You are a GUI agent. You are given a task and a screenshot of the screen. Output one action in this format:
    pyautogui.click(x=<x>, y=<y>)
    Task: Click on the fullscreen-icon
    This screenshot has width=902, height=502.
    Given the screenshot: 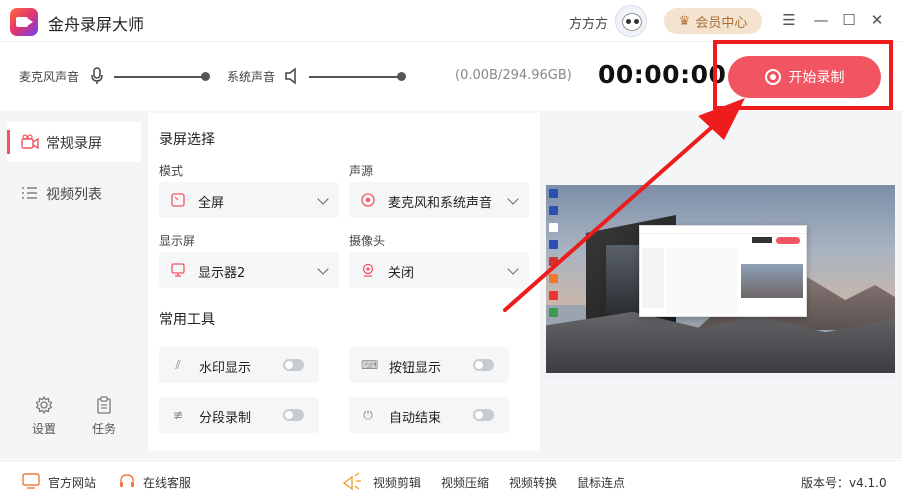 What is the action you would take?
    pyautogui.click(x=178, y=200)
    